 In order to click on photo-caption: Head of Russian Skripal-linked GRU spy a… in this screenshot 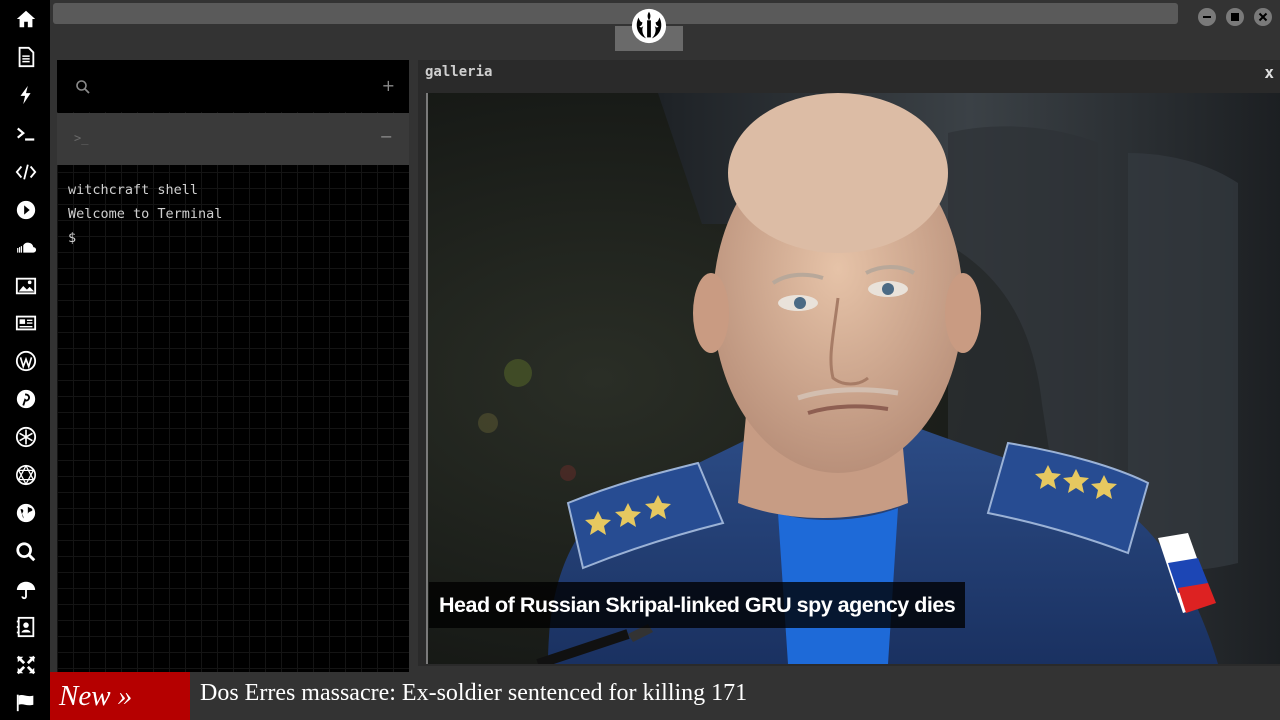, I will do `click(697, 605)`.